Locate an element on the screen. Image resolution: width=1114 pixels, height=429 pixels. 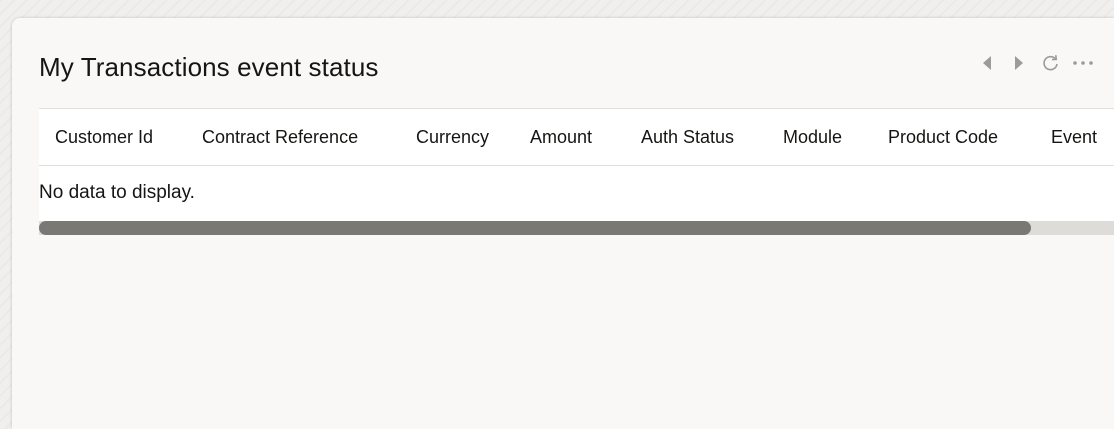
more-button is located at coordinates (1083, 63).